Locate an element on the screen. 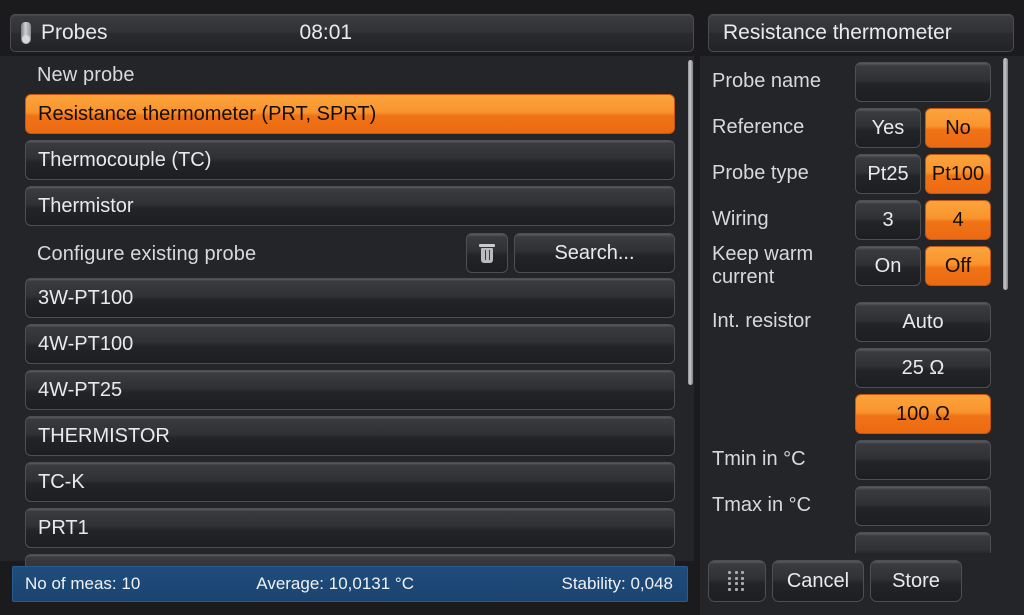 This screenshot has height=615, width=1024. page-title: Probes is located at coordinates (74, 32).